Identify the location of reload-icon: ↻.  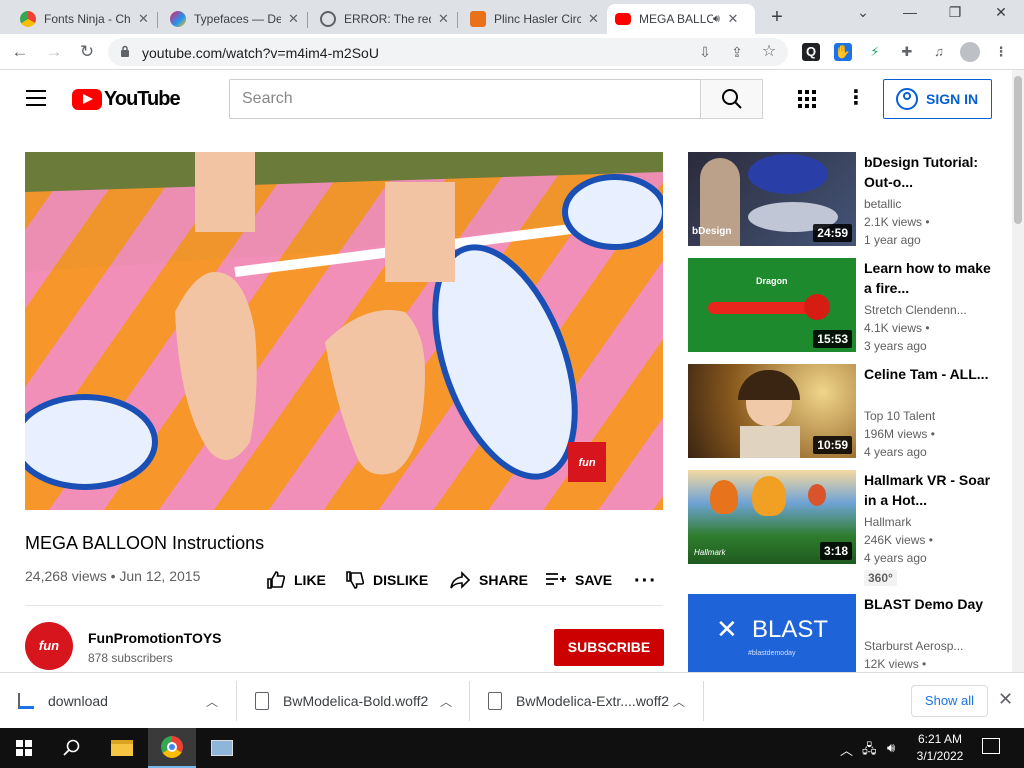
(87, 52).